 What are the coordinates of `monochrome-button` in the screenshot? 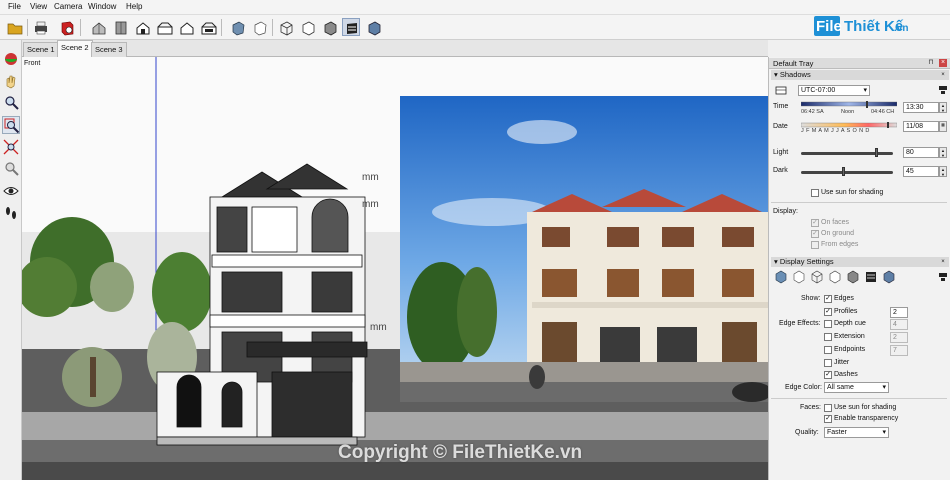 It's located at (373, 27).